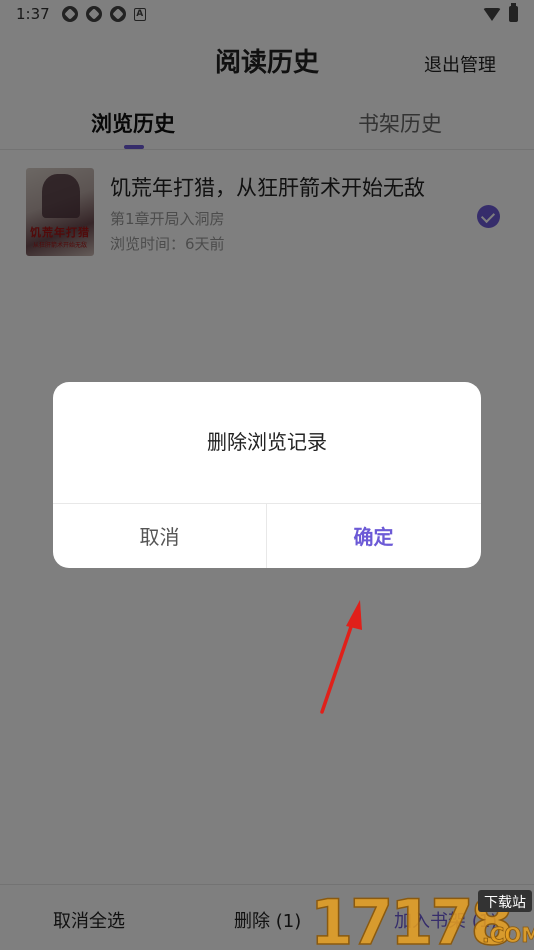 This screenshot has height=950, width=534. What do you see at coordinates (159, 535) in the screenshot?
I see `cancel-button: 取消` at bounding box center [159, 535].